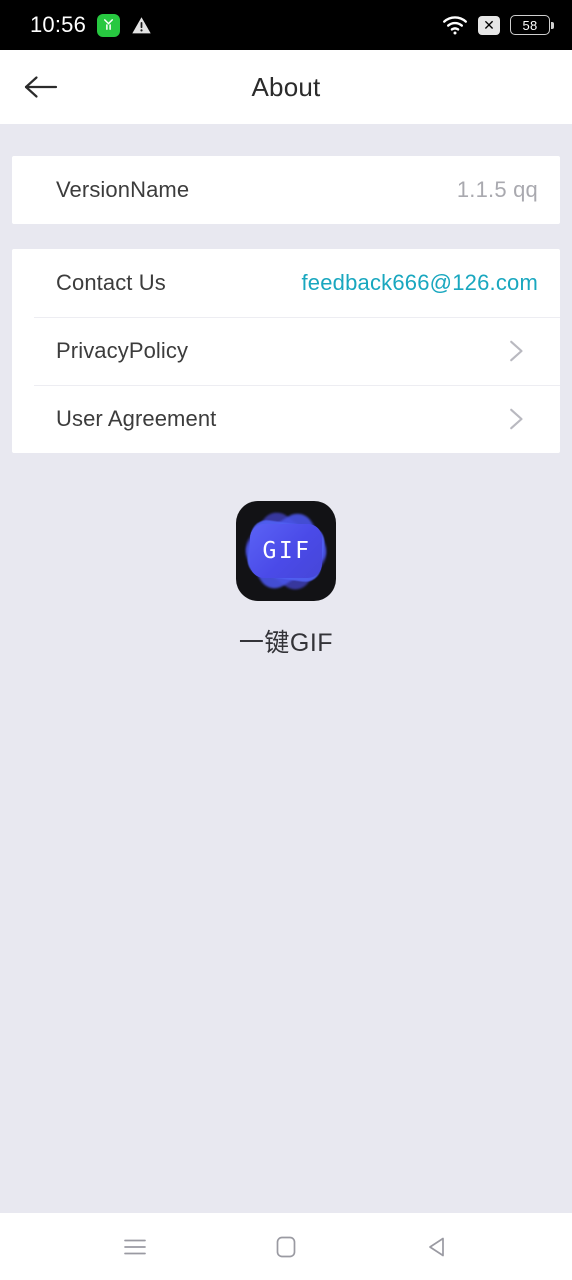  Describe the element at coordinates (58, 24) in the screenshot. I see `status-clock: 10:56` at that location.